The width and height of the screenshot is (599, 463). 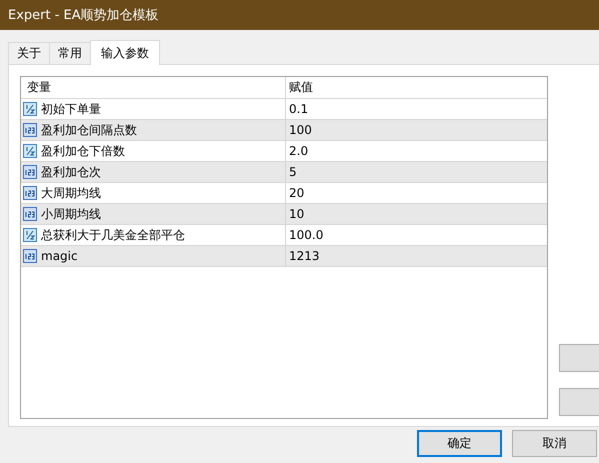 What do you see at coordinates (29, 53) in the screenshot?
I see `tab: 关于` at bounding box center [29, 53].